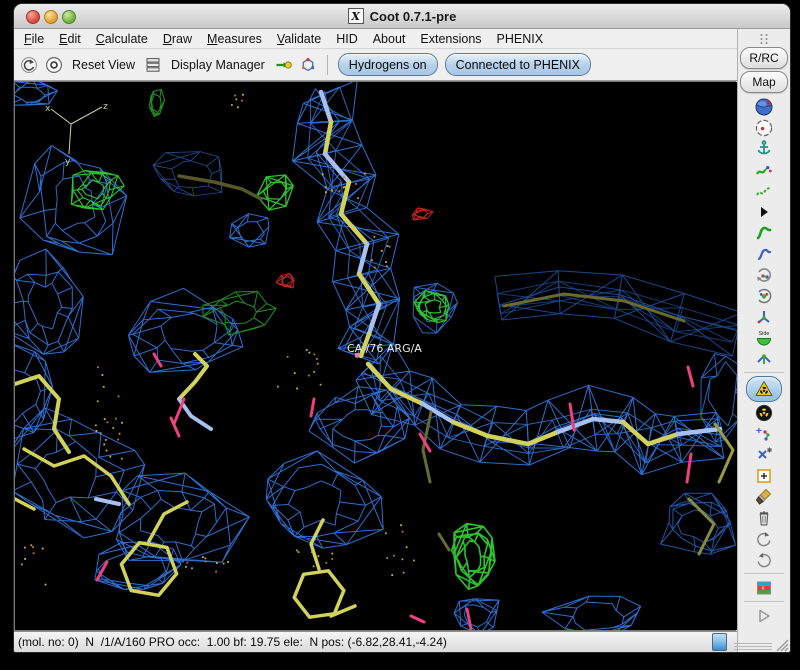 This screenshot has height=670, width=800. What do you see at coordinates (103, 65) in the screenshot?
I see `reset-view-button: Reset View` at bounding box center [103, 65].